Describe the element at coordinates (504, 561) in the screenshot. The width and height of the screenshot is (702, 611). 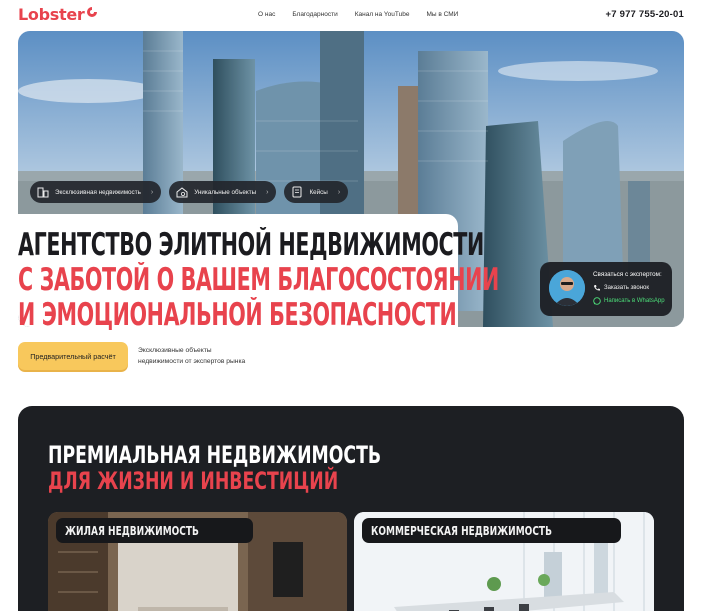
I see `commercial-card: КОММЕРЧЕСКАЯ НЕДВИЖИМОСТЬ` at that location.